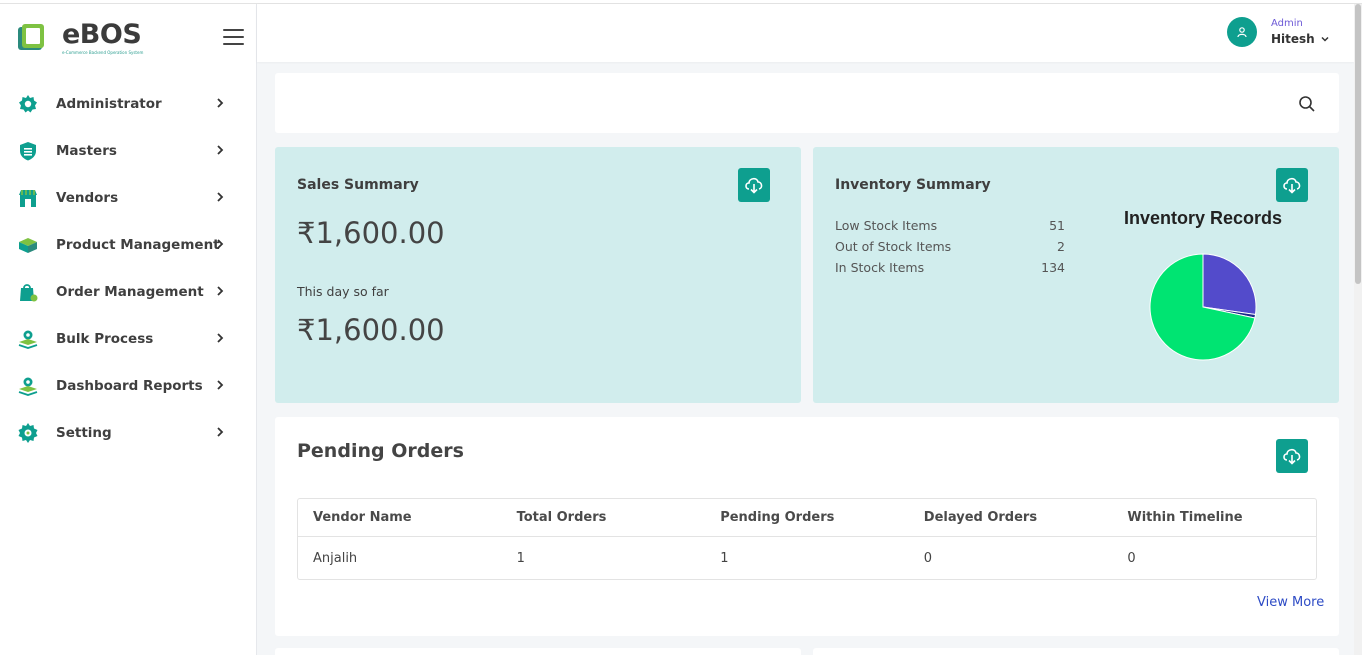 This screenshot has width=1362, height=655. Describe the element at coordinates (371, 233) in the screenshot. I see `sales-total: ₹1,600.00` at that location.